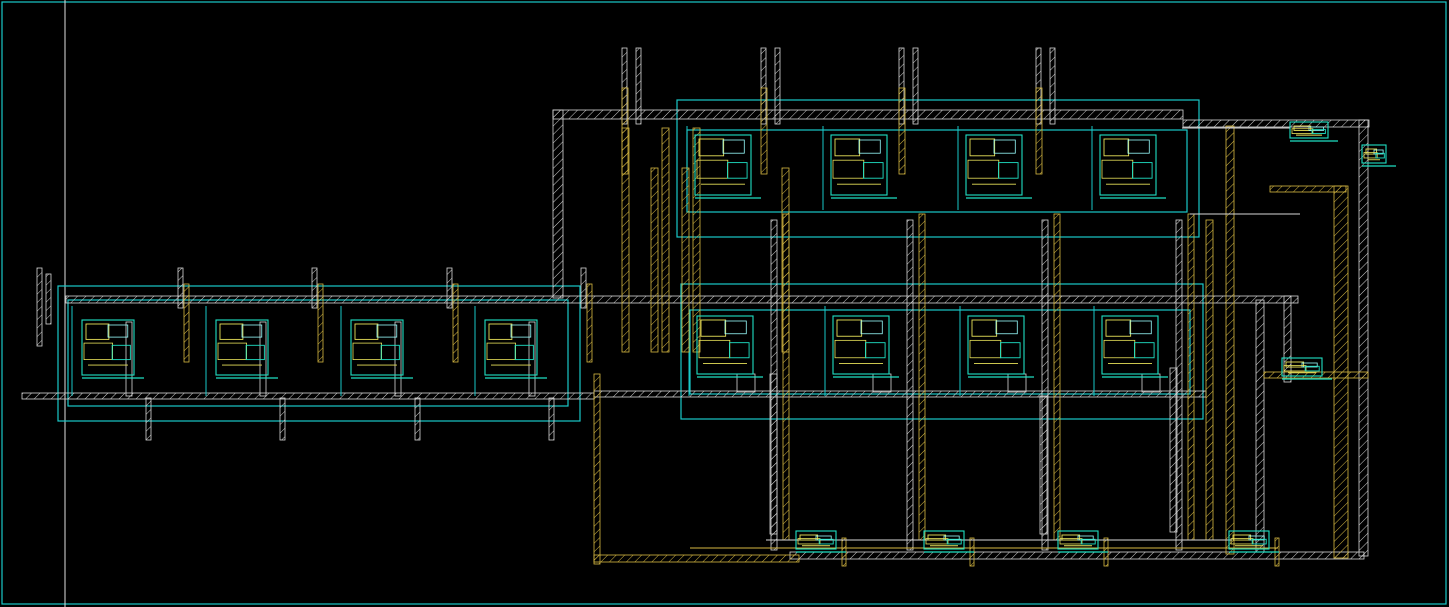 The width and height of the screenshot is (1449, 607). What do you see at coordinates (1173, 450) in the screenshot?
I see `mid-gray-connector-b` at bounding box center [1173, 450].